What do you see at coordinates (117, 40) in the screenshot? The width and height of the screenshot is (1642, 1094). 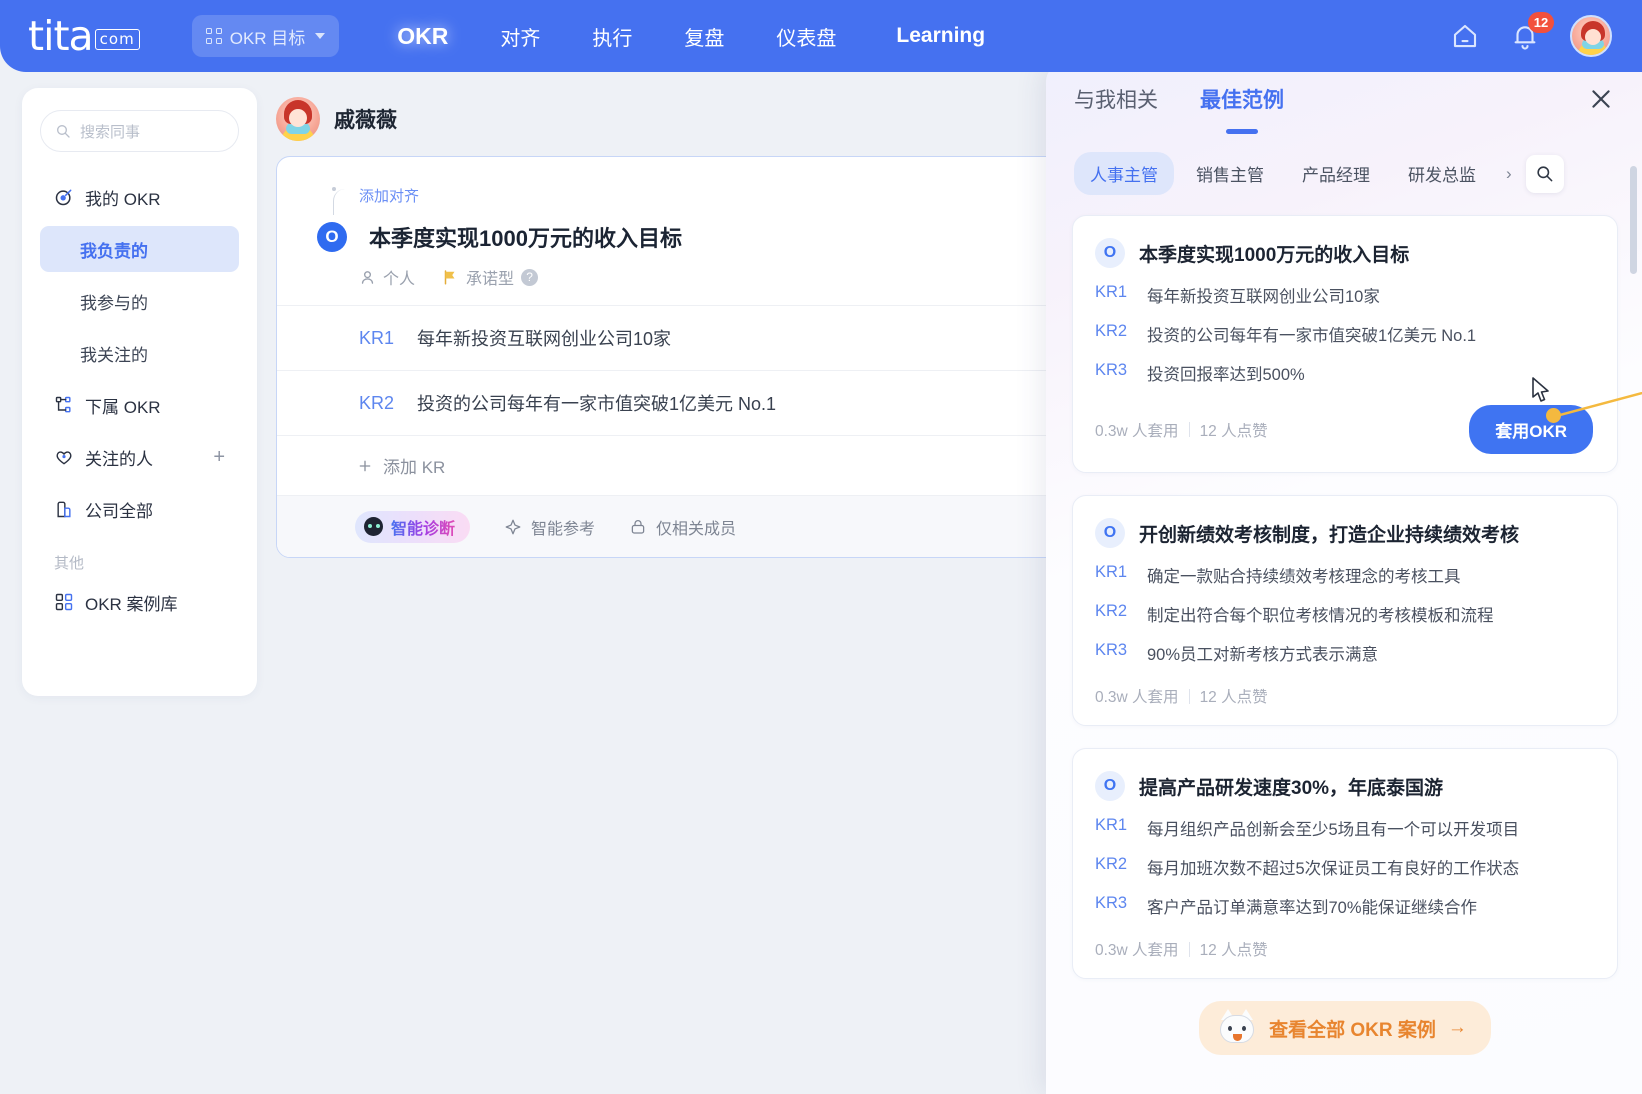 I see `brand-tld: com` at bounding box center [117, 40].